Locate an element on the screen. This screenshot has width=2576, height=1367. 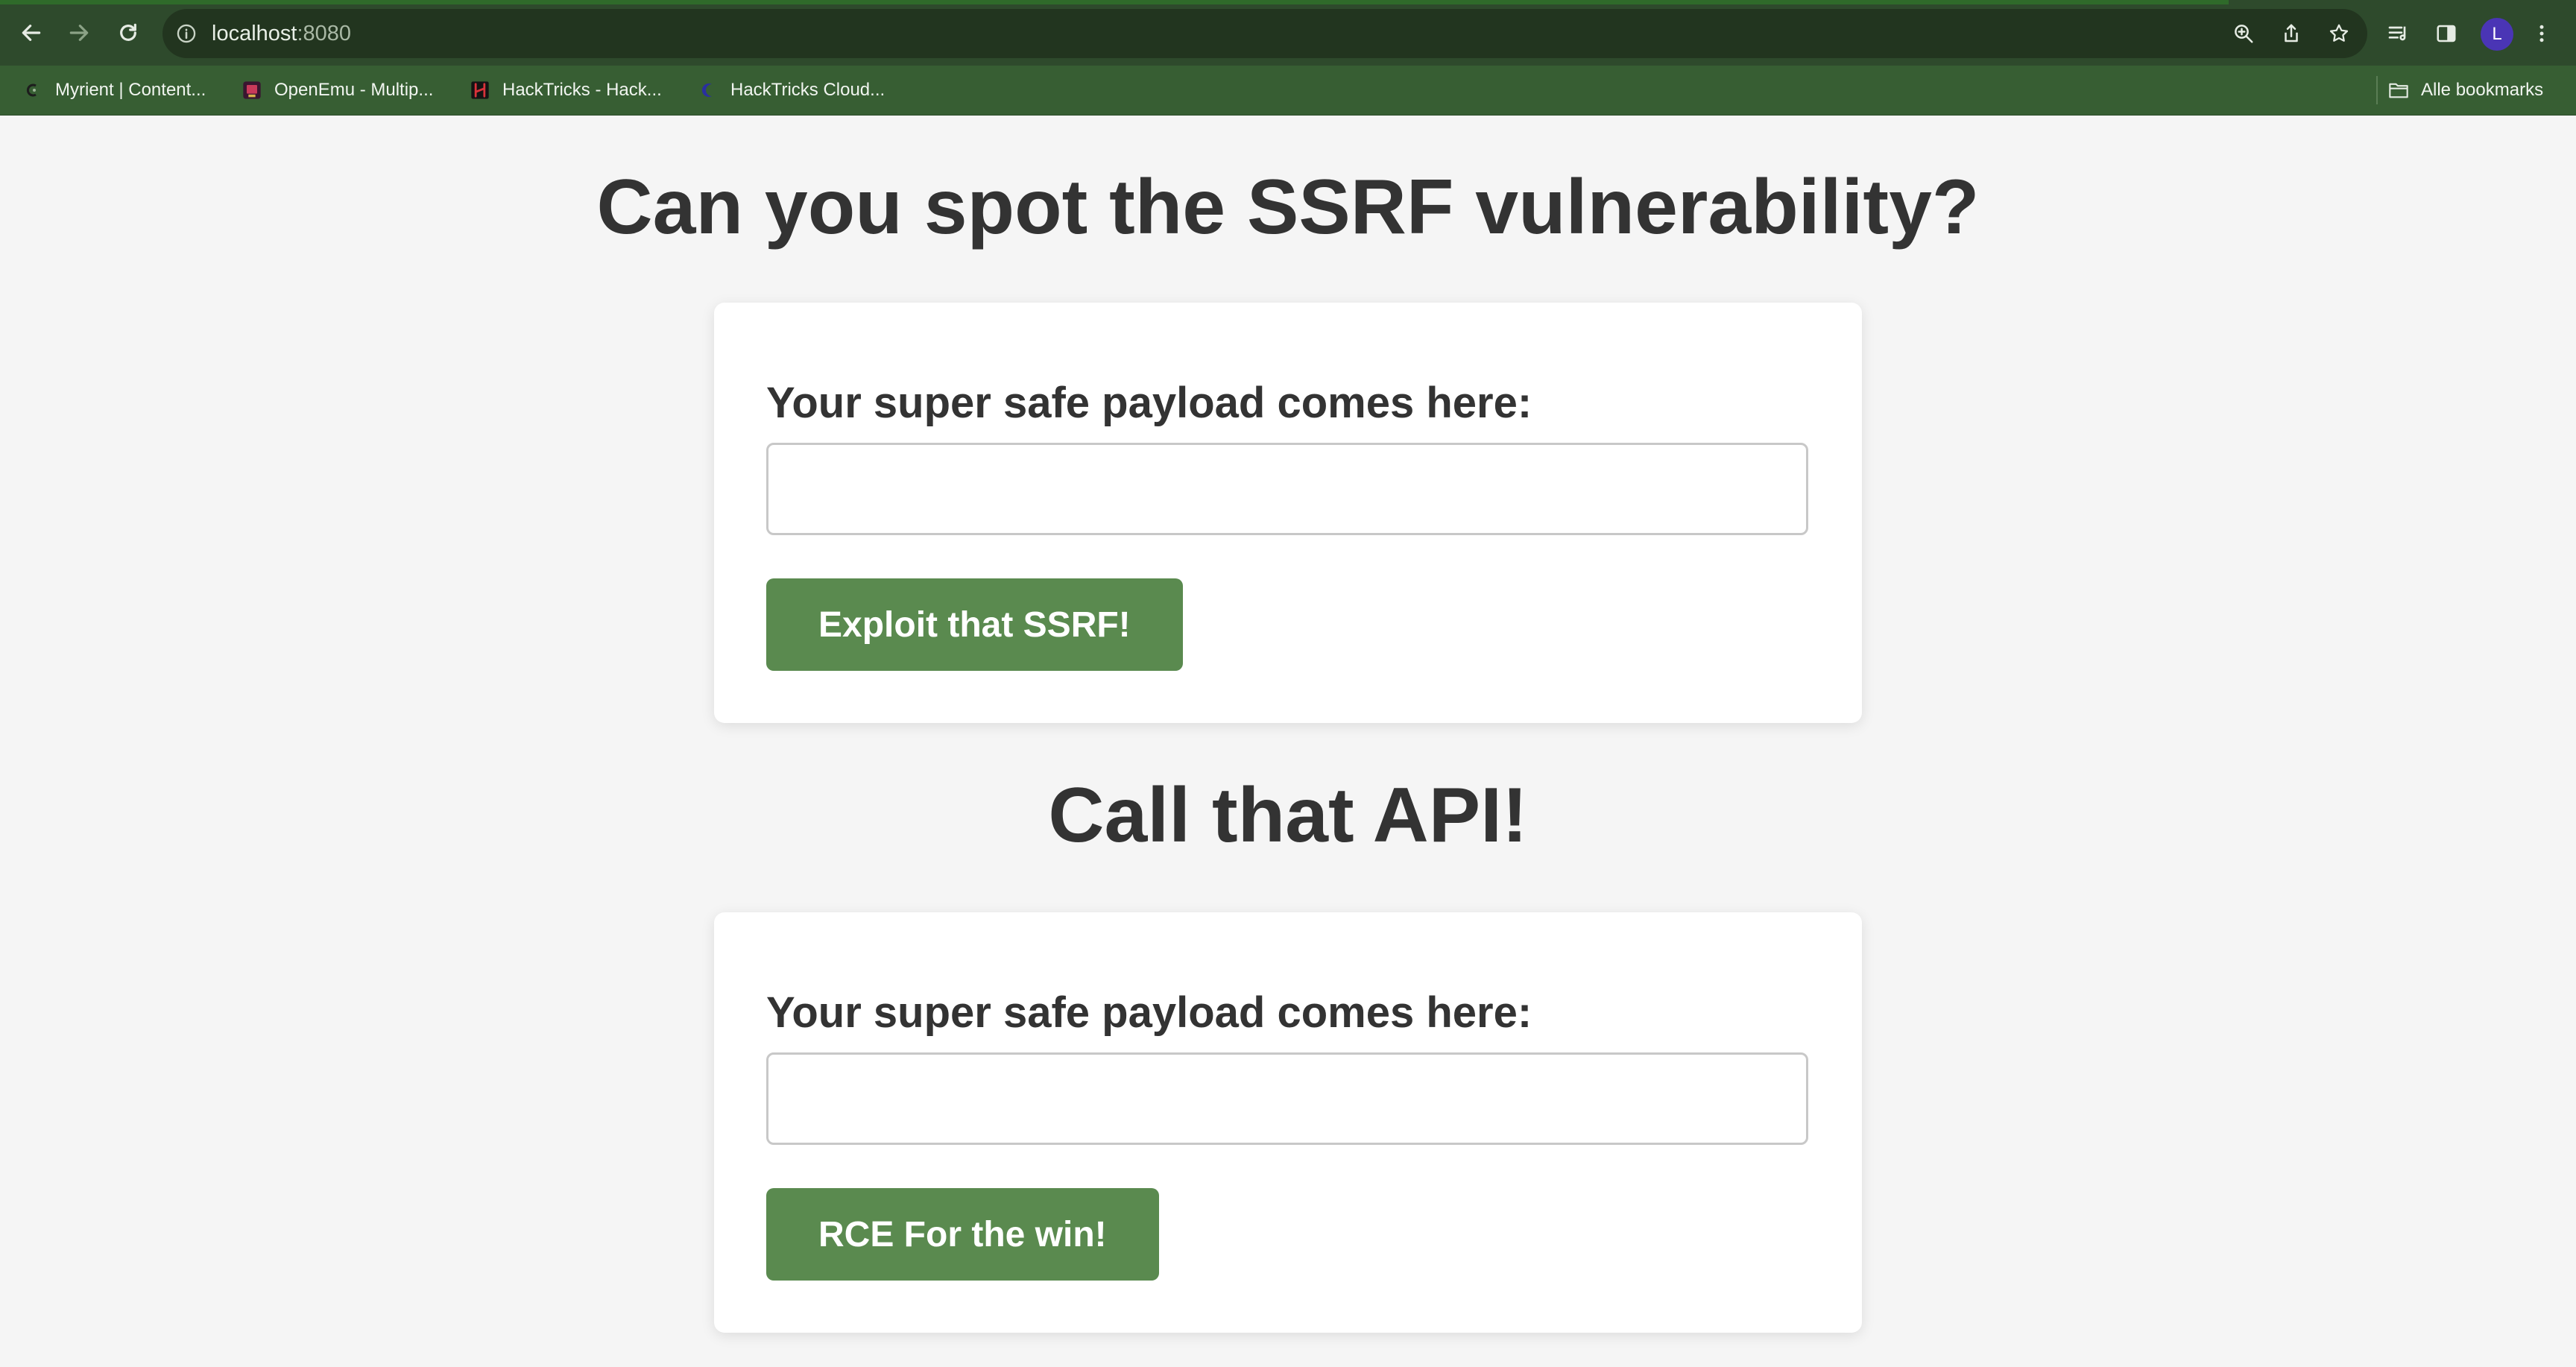
kebab-menu-icon is located at coordinates (2542, 33).